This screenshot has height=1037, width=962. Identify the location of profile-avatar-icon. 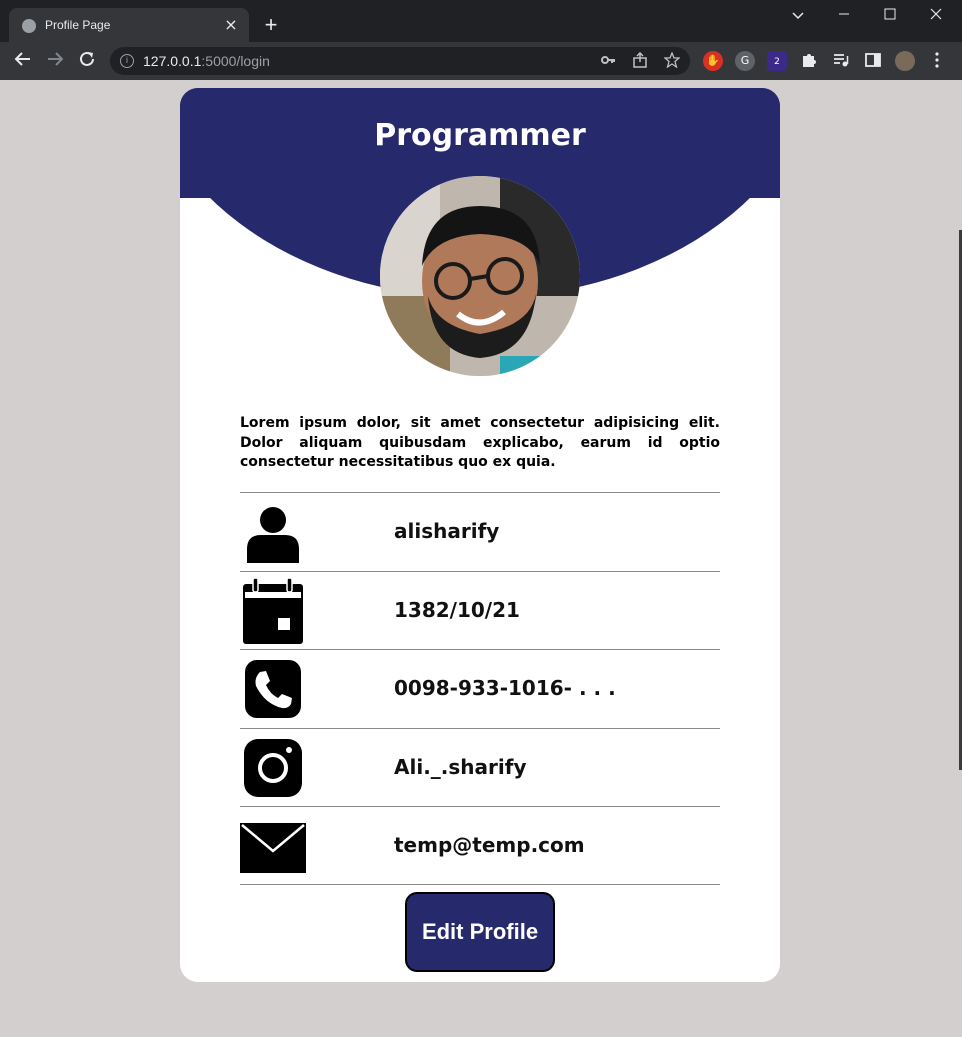
(905, 61).